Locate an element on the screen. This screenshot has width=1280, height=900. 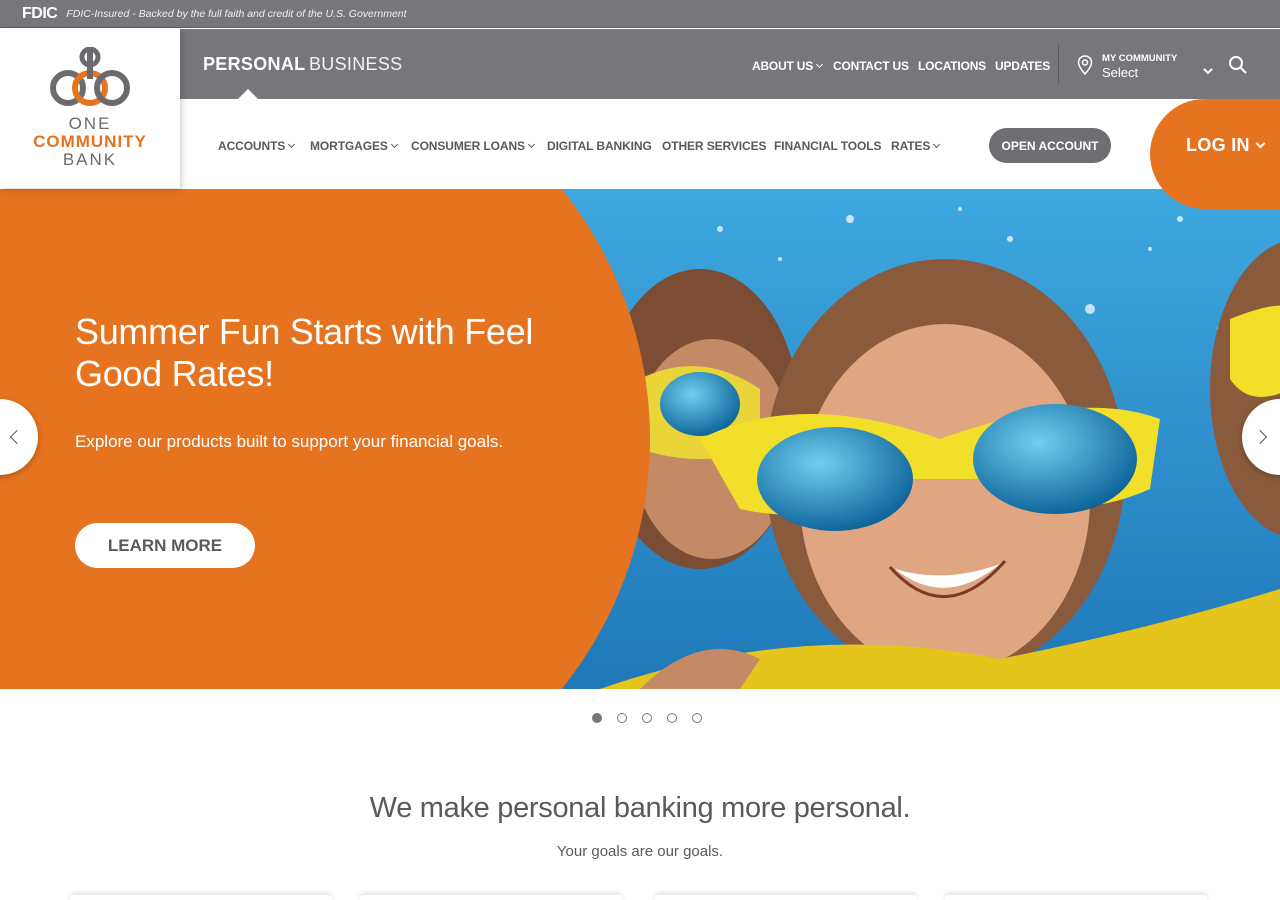
bank-logo: ONE COMMUNITY BANK is located at coordinates (90, 108).